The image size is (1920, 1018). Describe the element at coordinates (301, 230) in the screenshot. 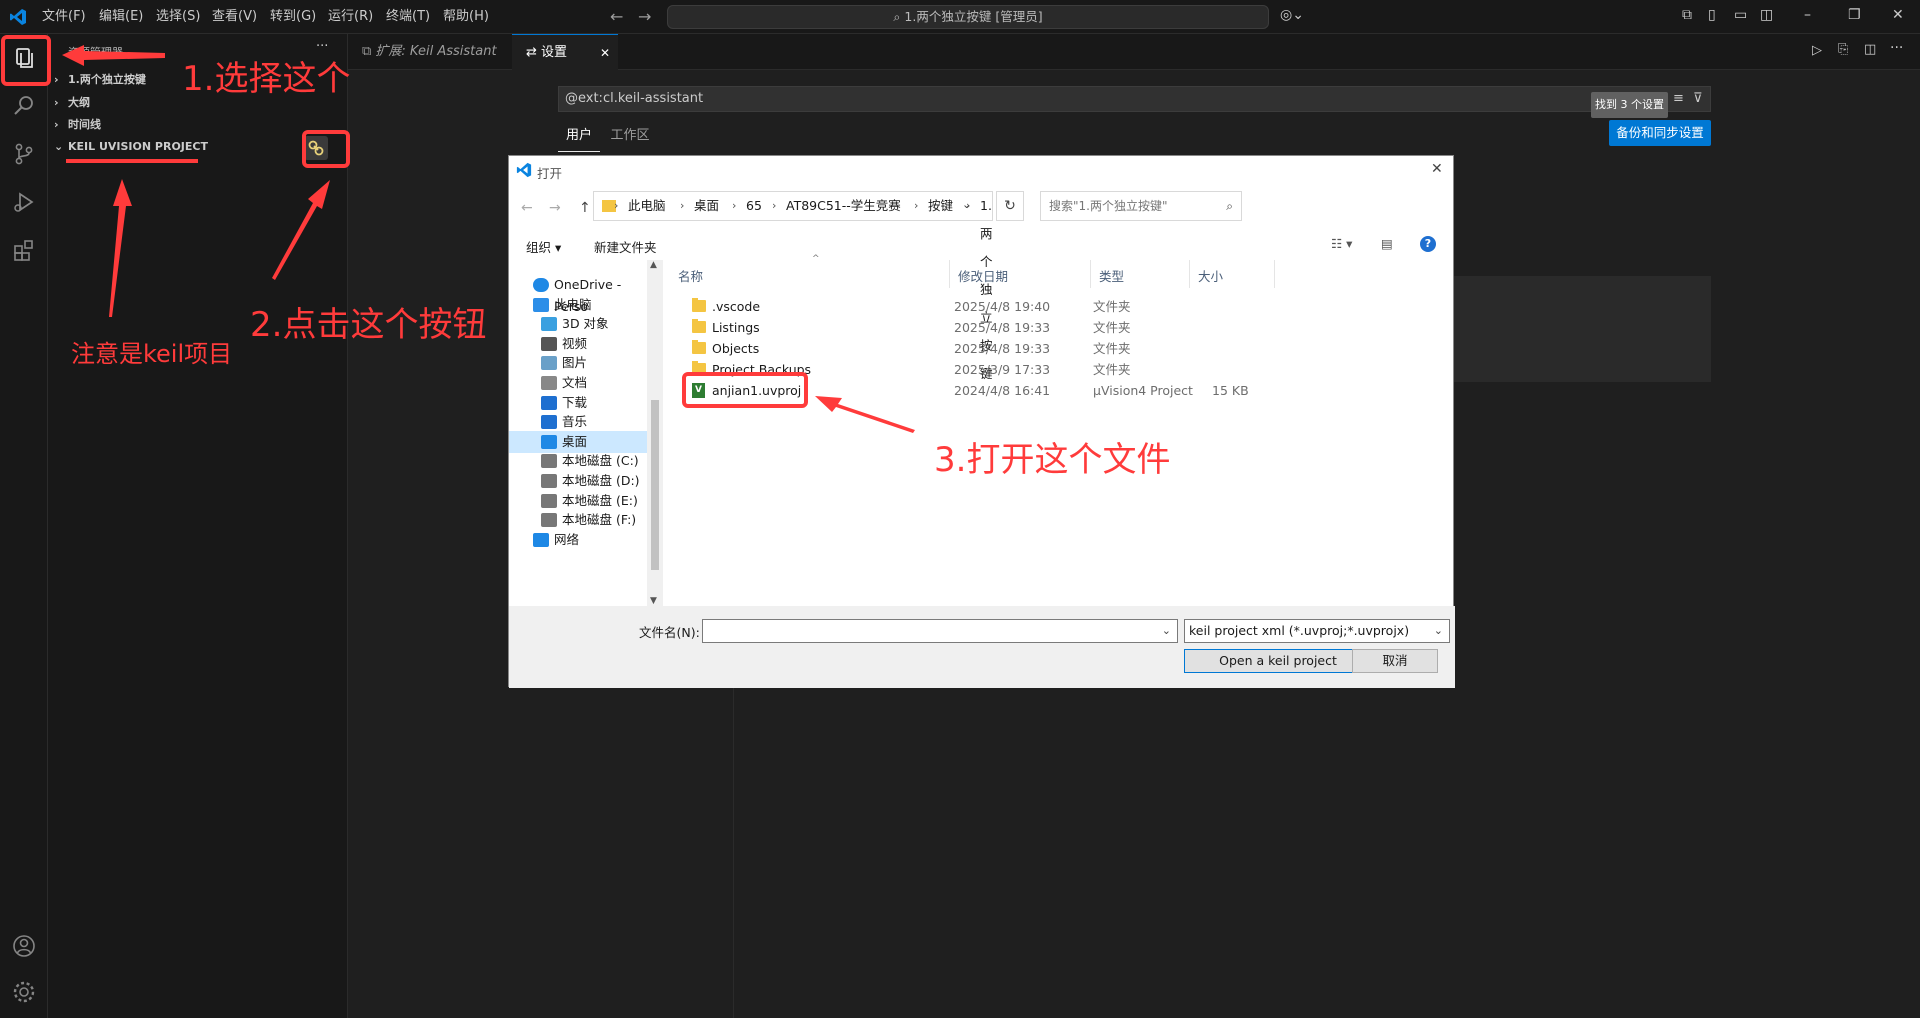

I see `arrow-step2` at that location.